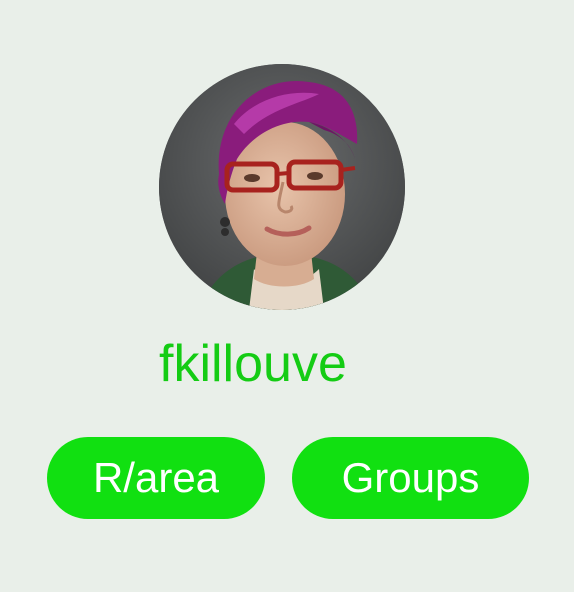 This screenshot has width=574, height=592. I want to click on groups-button: Groups, so click(410, 478).